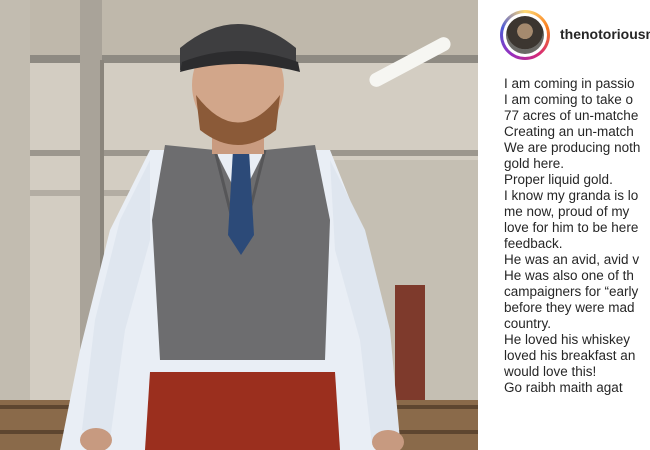  What do you see at coordinates (572, 259) in the screenshot?
I see `caption-line: He was an avid, avid v` at bounding box center [572, 259].